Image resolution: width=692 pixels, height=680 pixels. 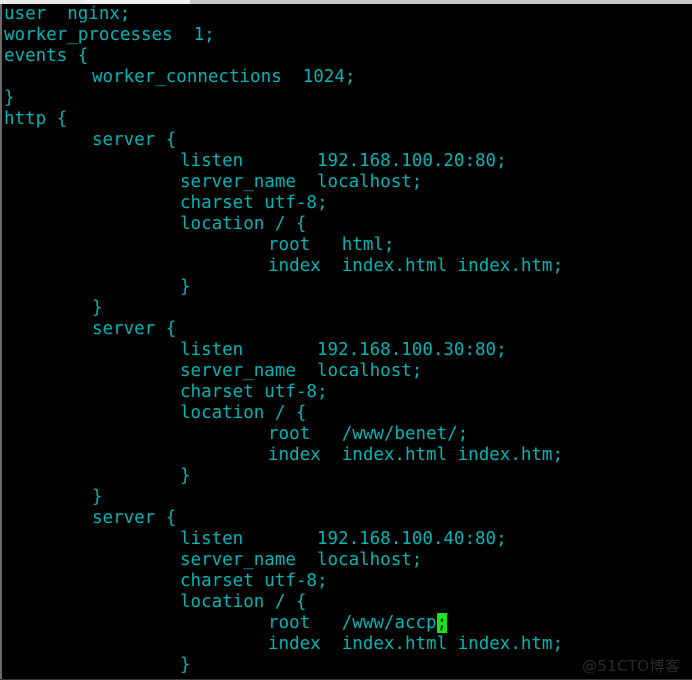 I want to click on code-line-text: listen 192.168.100.30:80;, so click(x=343, y=350).